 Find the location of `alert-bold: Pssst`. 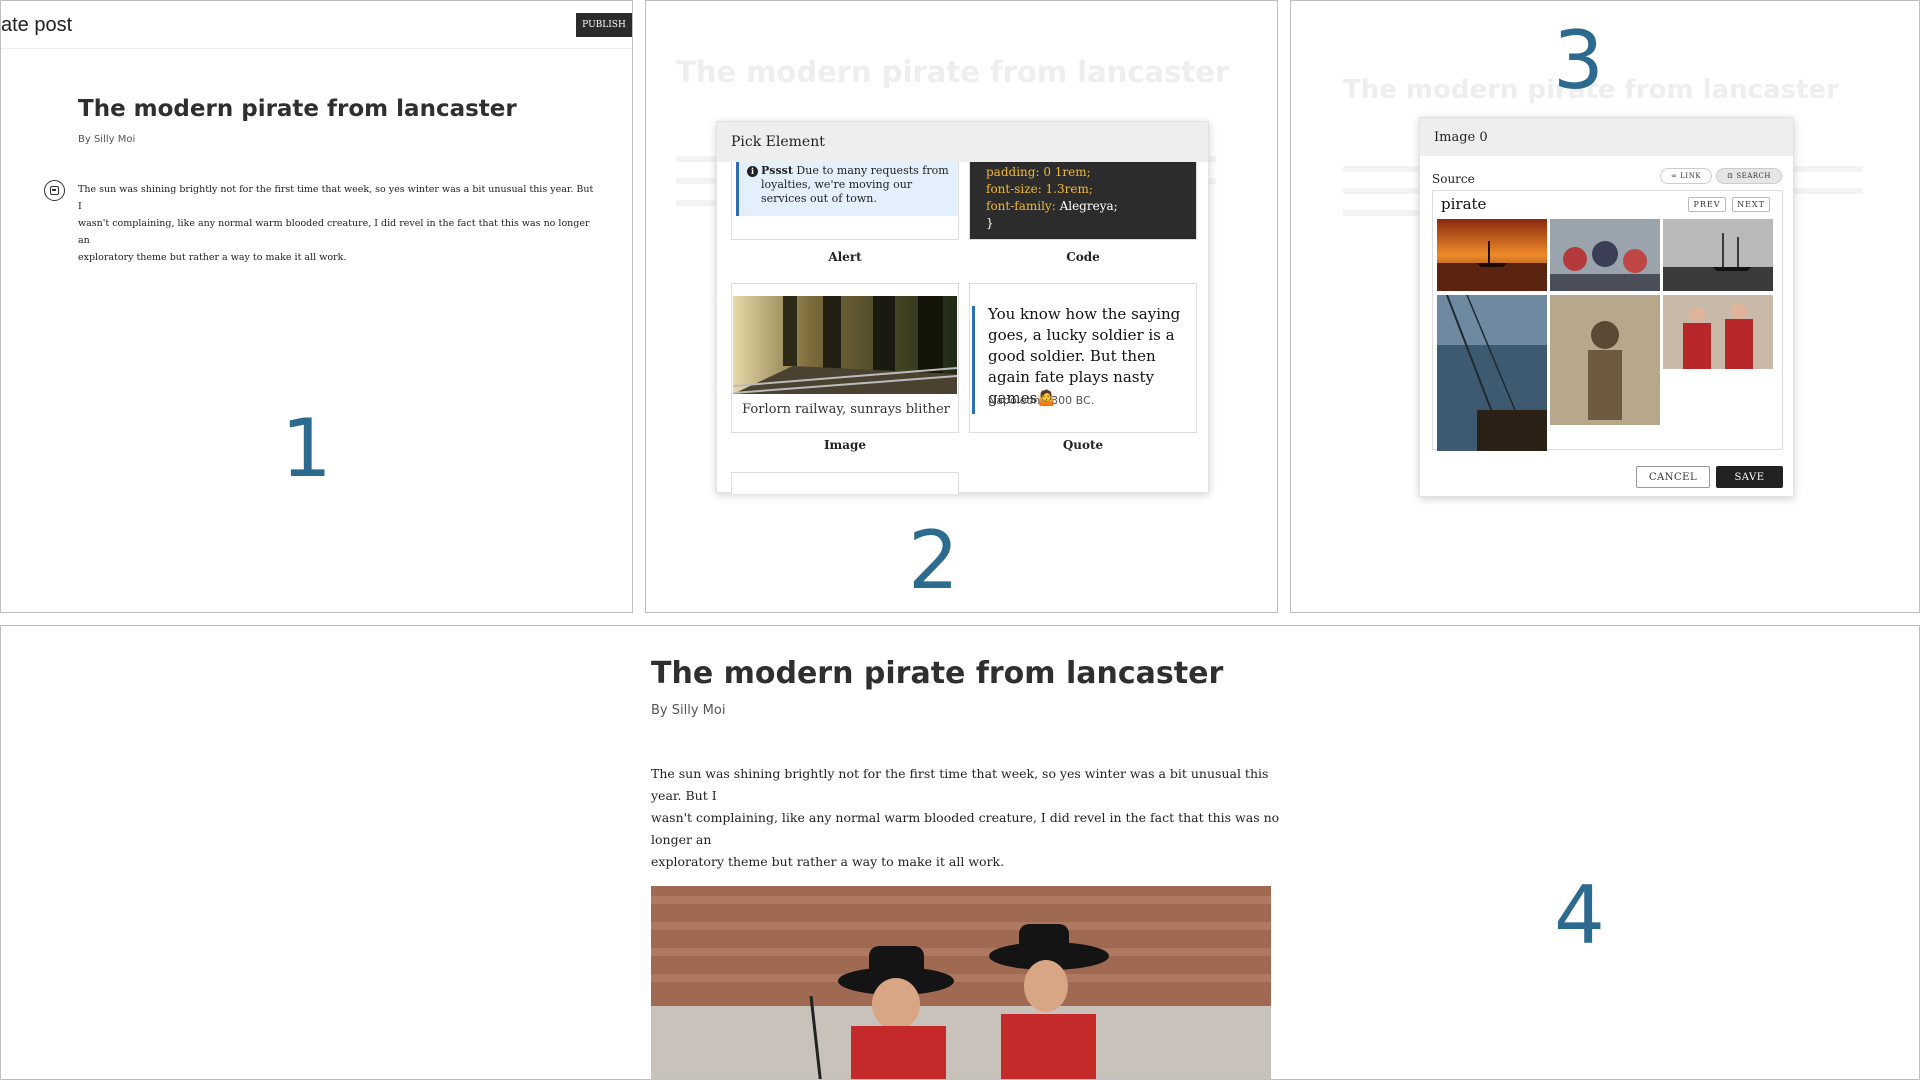

alert-bold: Pssst is located at coordinates (777, 170).